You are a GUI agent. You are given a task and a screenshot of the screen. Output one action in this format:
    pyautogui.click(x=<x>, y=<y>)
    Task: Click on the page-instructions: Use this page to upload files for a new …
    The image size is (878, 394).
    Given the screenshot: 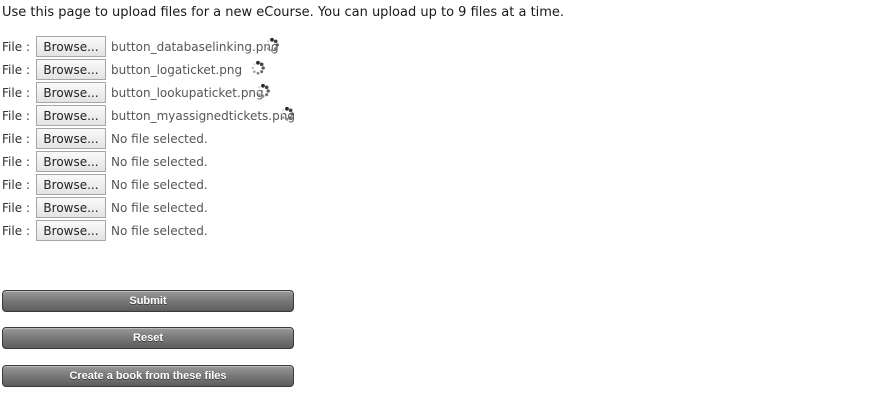 What is the action you would take?
    pyautogui.click(x=283, y=12)
    